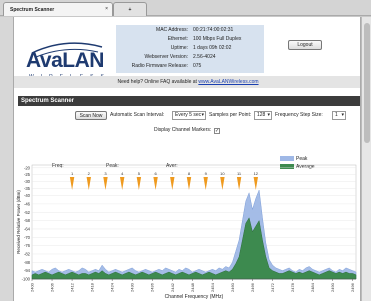 The width and height of the screenshot is (371, 301). What do you see at coordinates (204, 57) in the screenshot?
I see `info-value: 2.56-4024` at bounding box center [204, 57].